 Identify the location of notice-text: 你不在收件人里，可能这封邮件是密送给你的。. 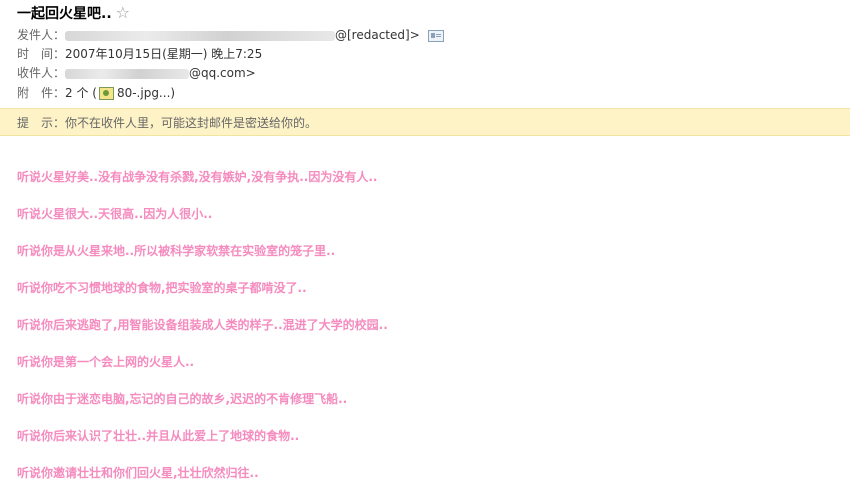
(191, 123).